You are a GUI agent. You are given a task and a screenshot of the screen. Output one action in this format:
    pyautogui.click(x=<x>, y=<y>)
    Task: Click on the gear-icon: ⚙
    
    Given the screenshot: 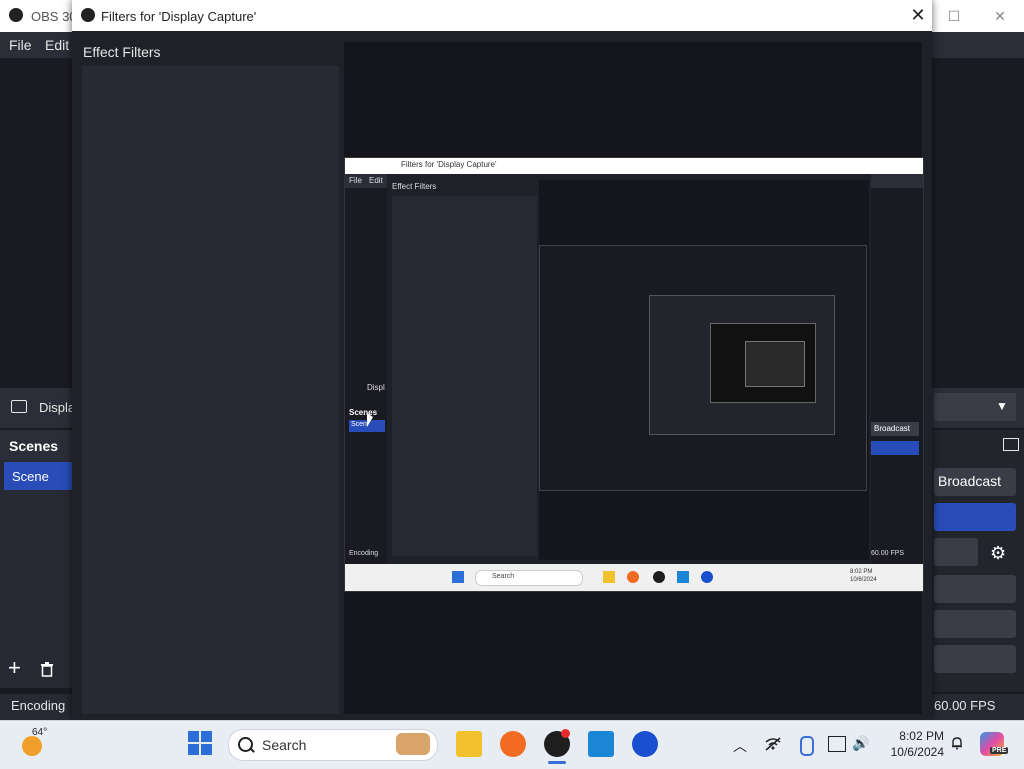 What is the action you would take?
    pyautogui.click(x=1000, y=553)
    